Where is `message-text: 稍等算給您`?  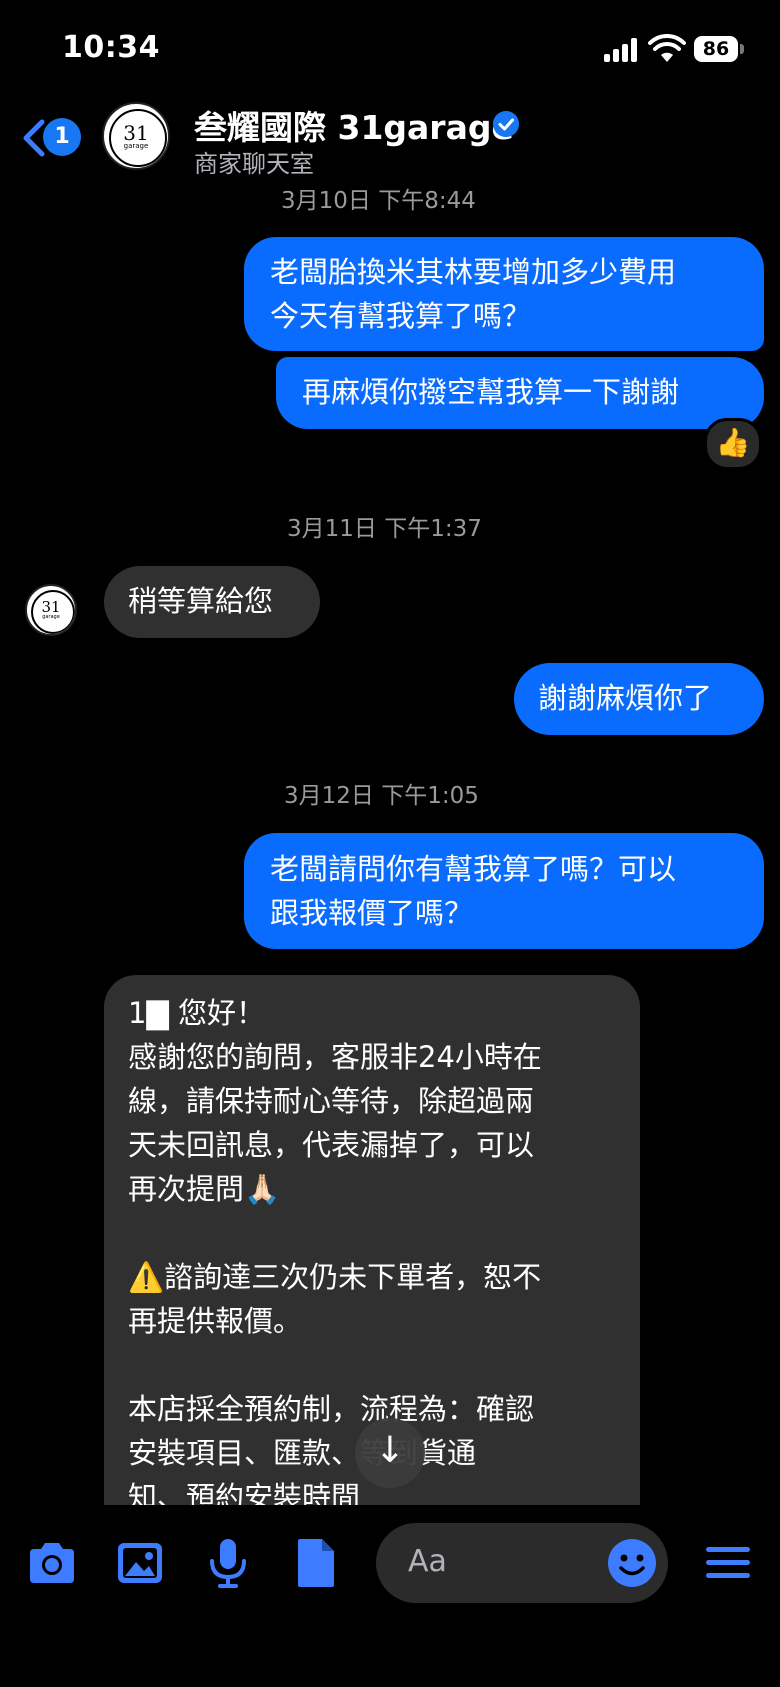
message-text: 稍等算給您 is located at coordinates (201, 601).